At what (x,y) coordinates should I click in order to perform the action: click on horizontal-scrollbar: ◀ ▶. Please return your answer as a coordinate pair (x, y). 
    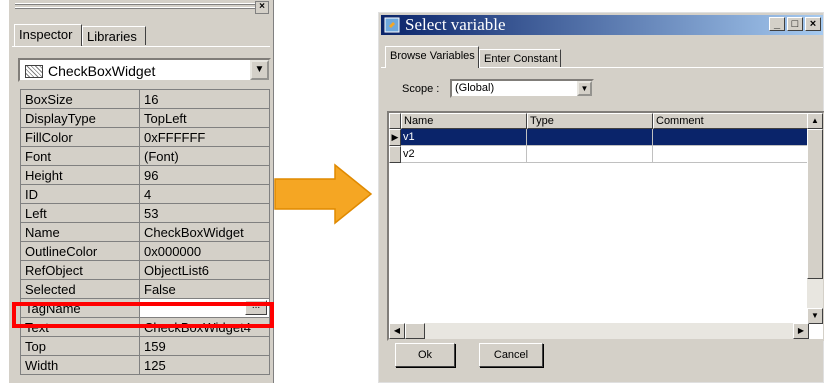
    Looking at the image, I should click on (599, 331).